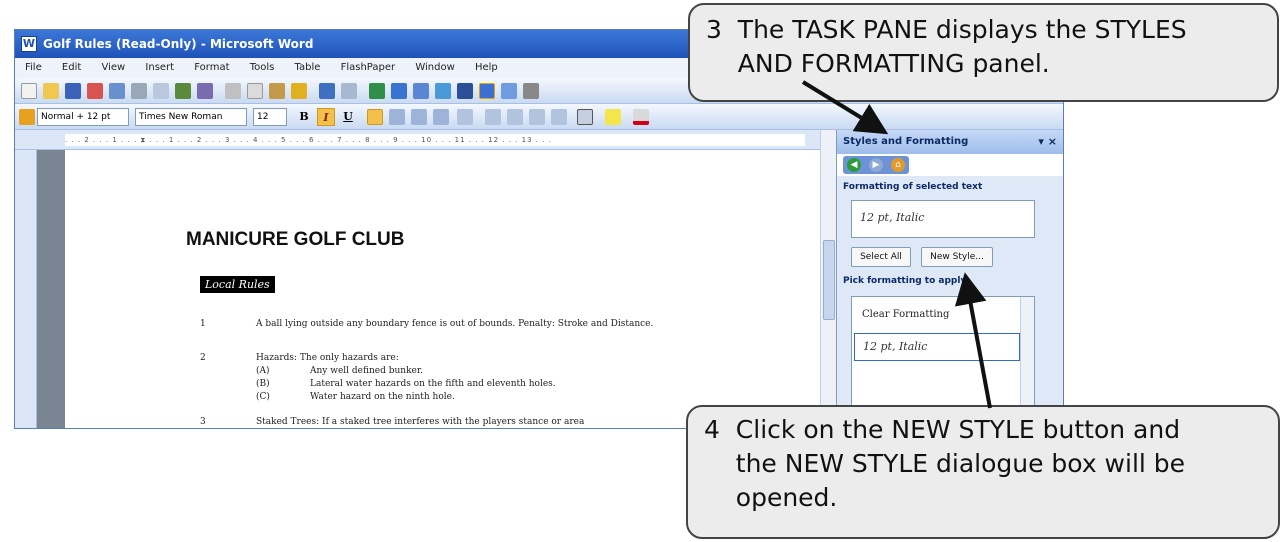 The image size is (1282, 542). What do you see at coordinates (906, 141) in the screenshot?
I see `task-pane-title: Styles and Formatting` at bounding box center [906, 141].